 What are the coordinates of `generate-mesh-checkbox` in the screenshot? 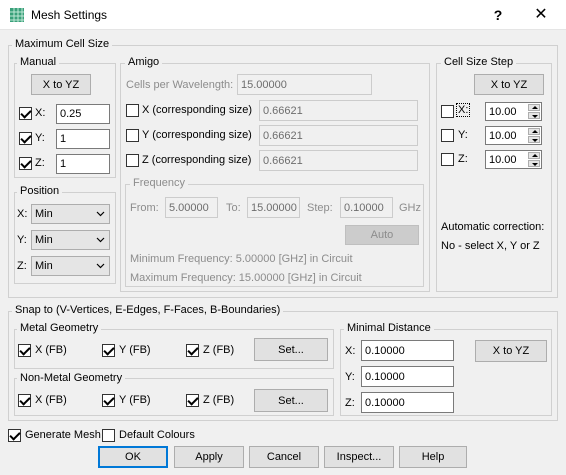 It's located at (14, 435).